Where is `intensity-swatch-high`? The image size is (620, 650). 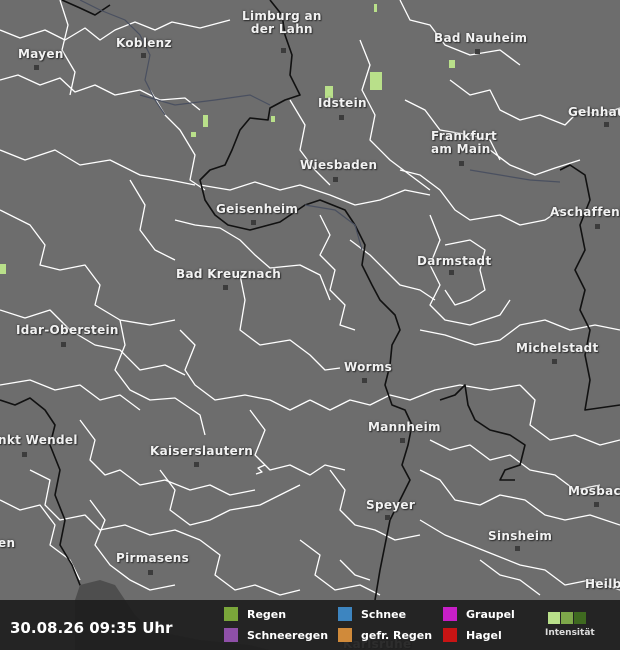
intensity-swatch-high is located at coordinates (580, 618).